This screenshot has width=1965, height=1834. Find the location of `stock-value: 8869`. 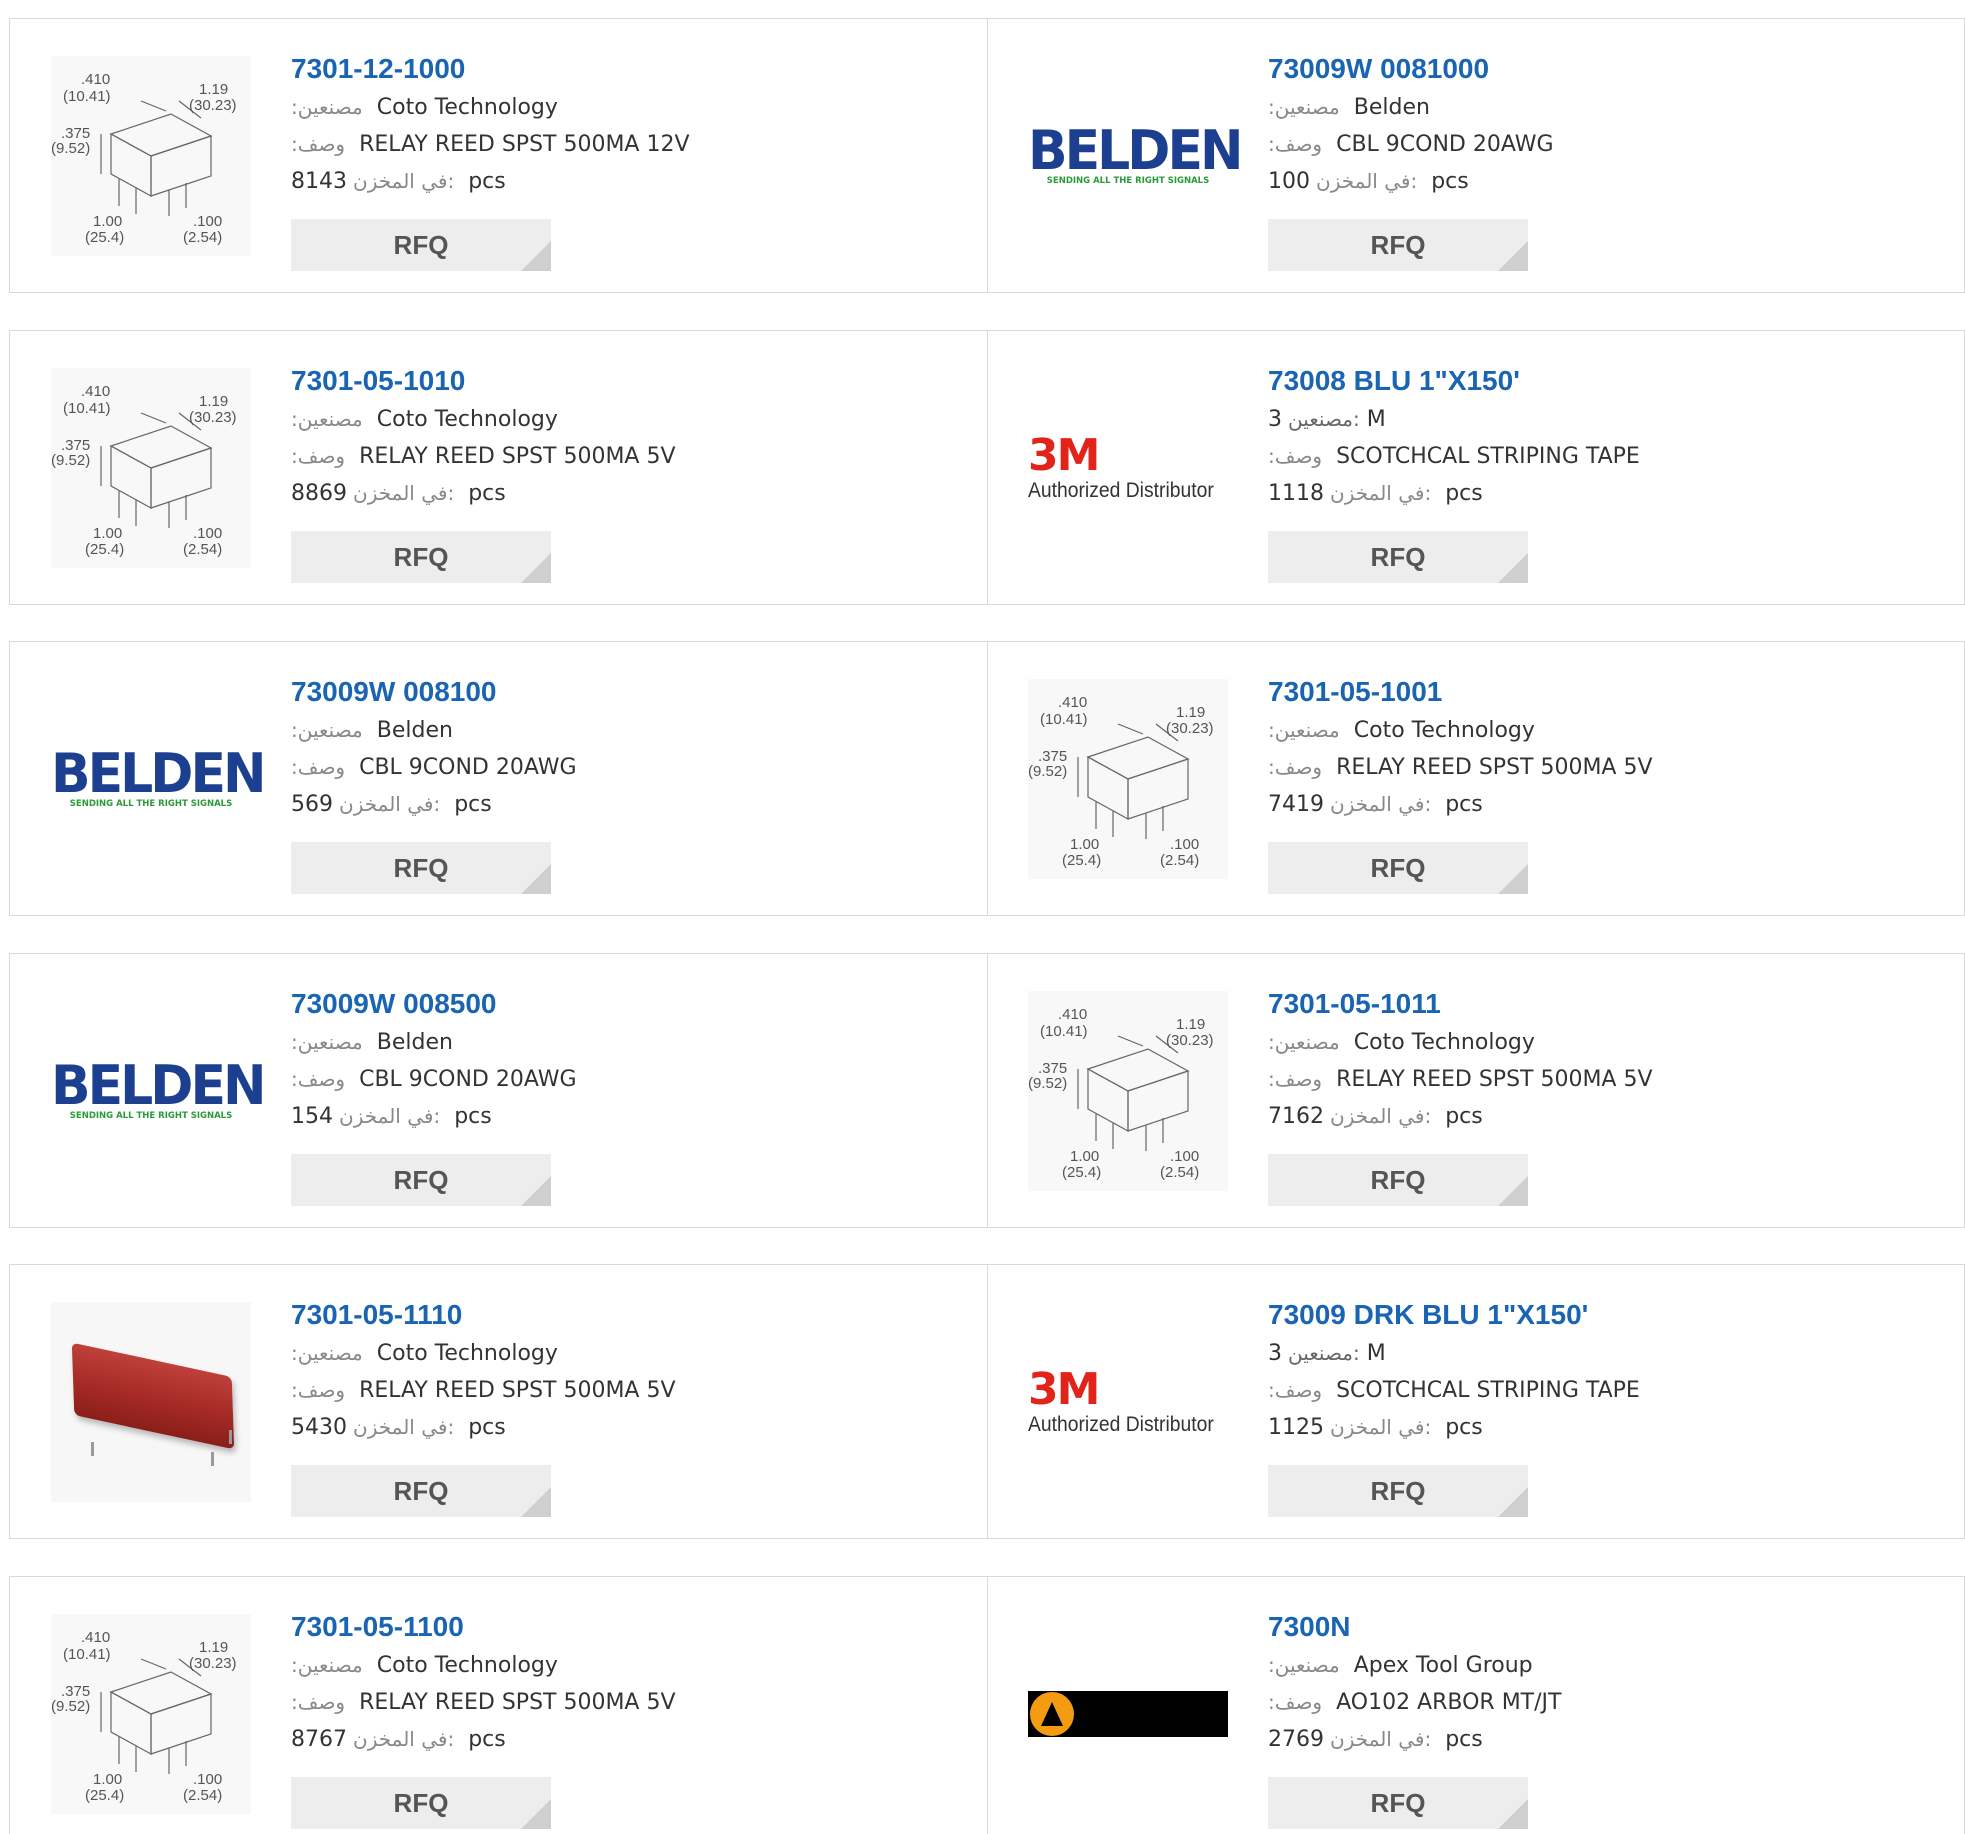

stock-value: 8869 is located at coordinates (319, 493).